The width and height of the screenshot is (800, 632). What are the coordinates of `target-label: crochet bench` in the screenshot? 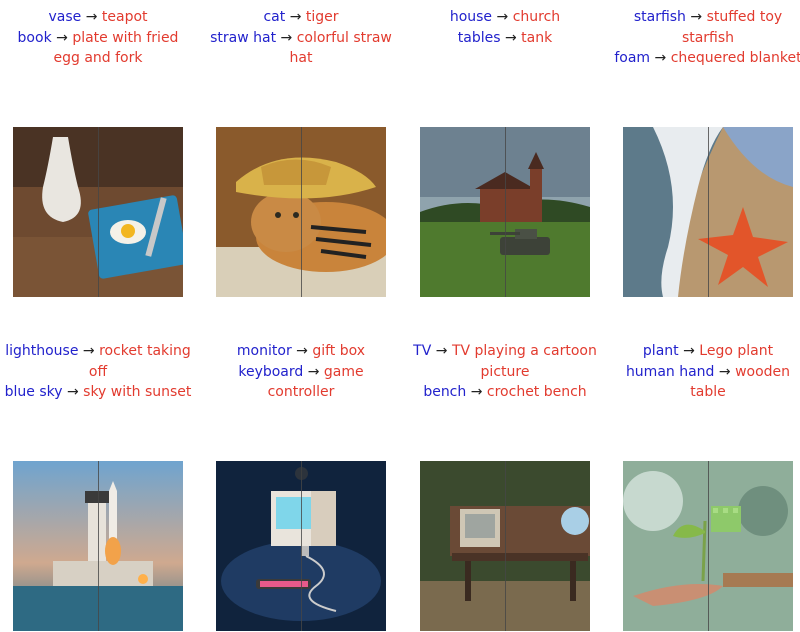 It's located at (536, 392).